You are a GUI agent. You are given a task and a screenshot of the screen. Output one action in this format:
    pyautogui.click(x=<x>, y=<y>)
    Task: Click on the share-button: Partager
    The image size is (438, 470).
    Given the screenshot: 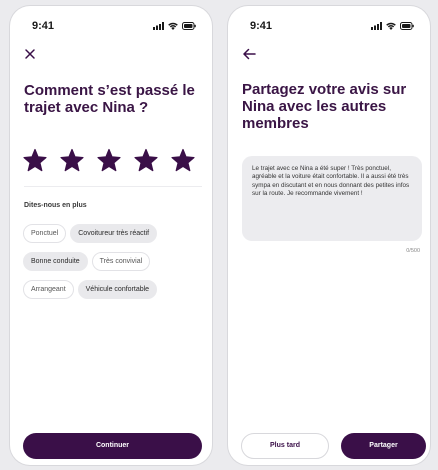 What is the action you would take?
    pyautogui.click(x=383, y=446)
    